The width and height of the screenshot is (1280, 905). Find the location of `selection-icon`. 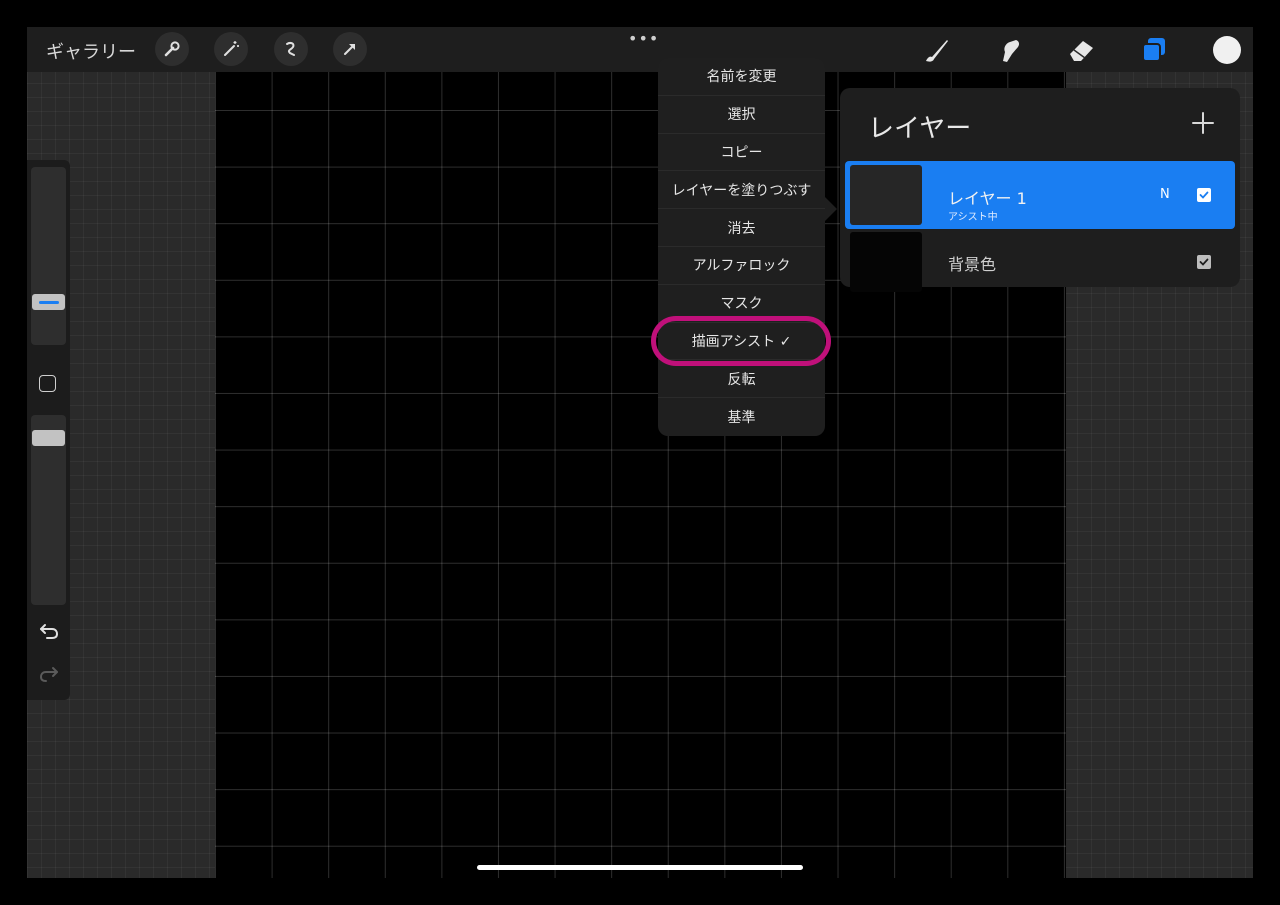

selection-icon is located at coordinates (290, 49).